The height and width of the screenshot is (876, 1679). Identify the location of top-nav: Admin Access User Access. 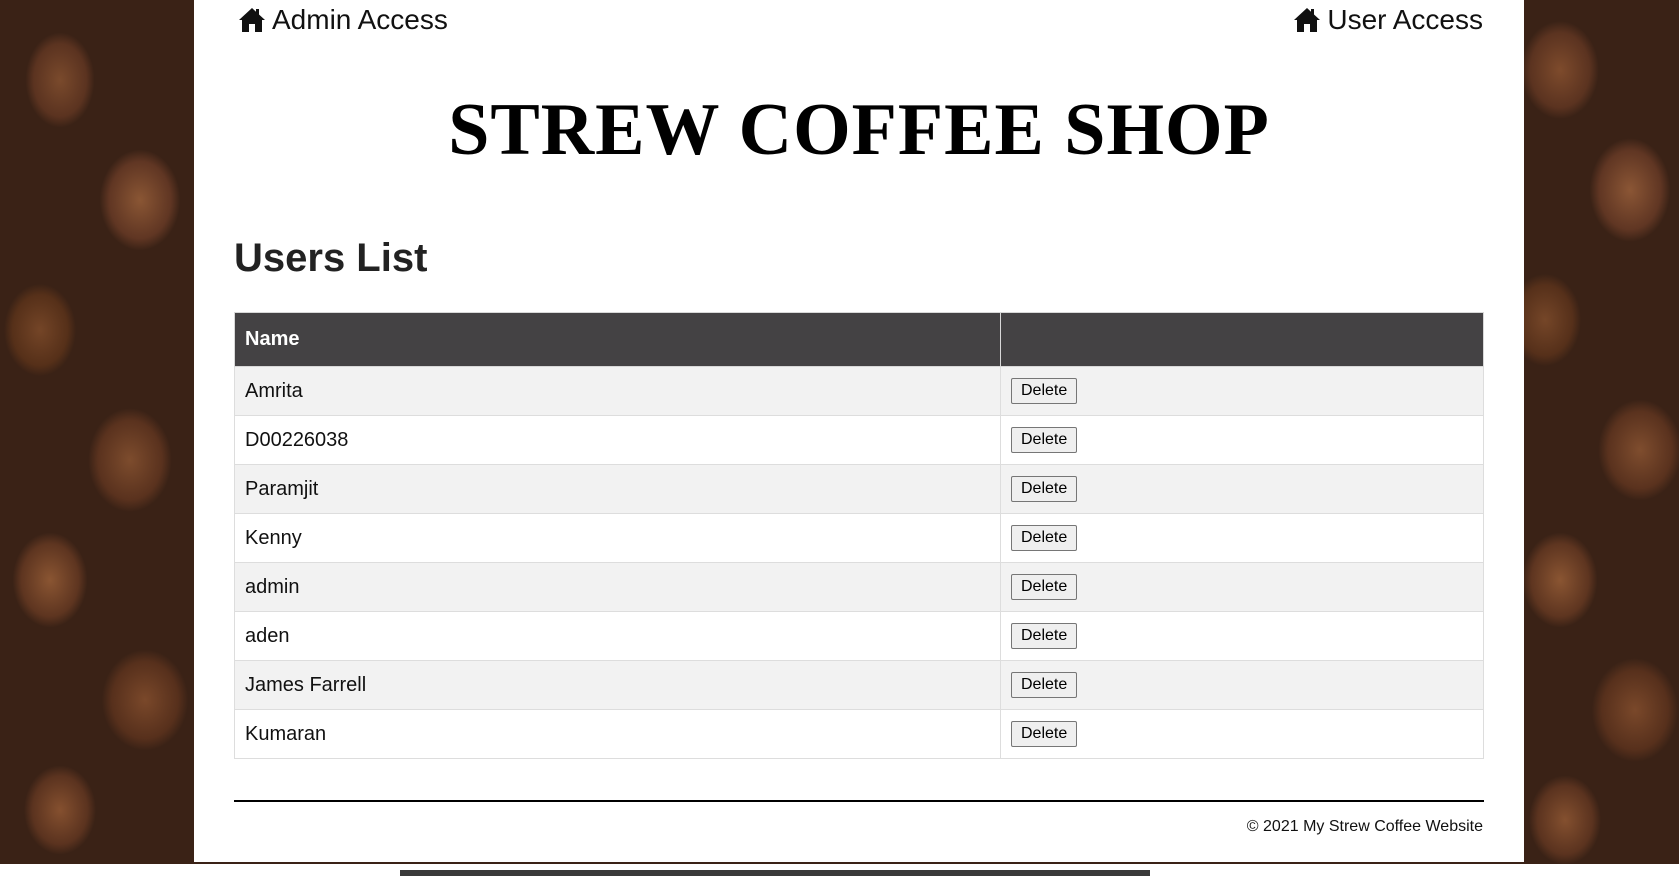
(860, 20).